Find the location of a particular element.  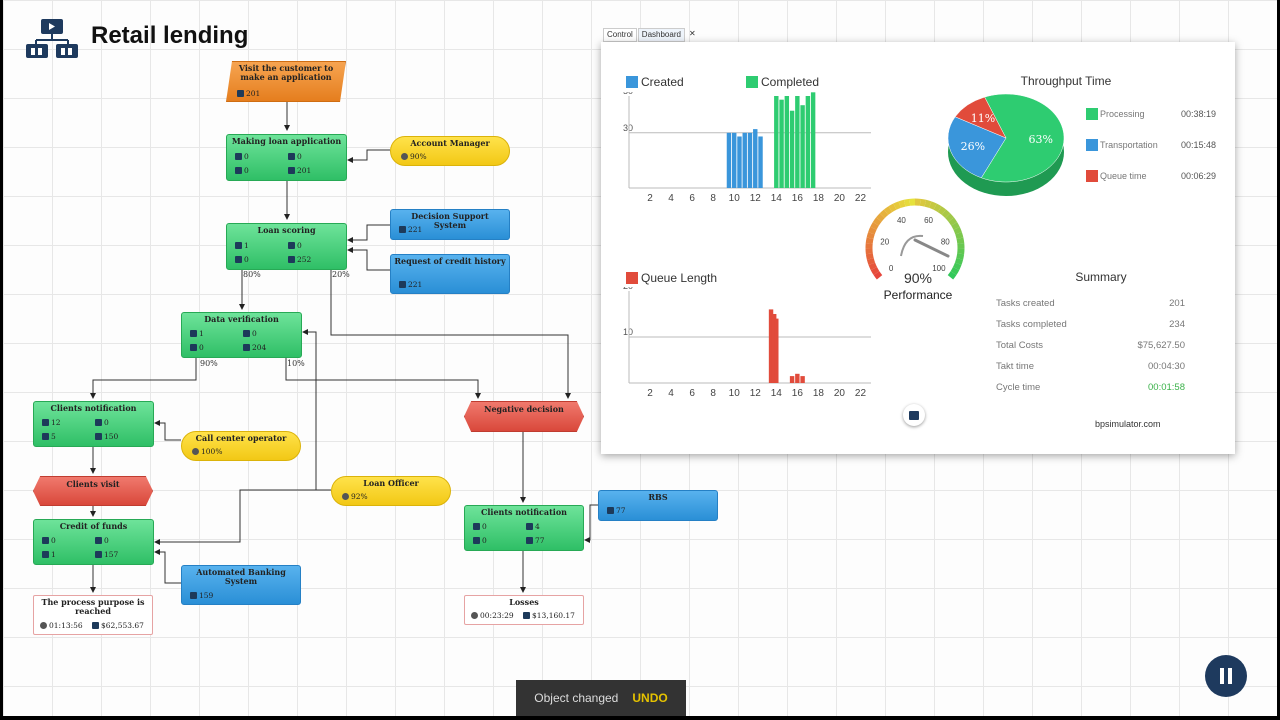

node-title: Credit of funds is located at coordinates (93, 526).